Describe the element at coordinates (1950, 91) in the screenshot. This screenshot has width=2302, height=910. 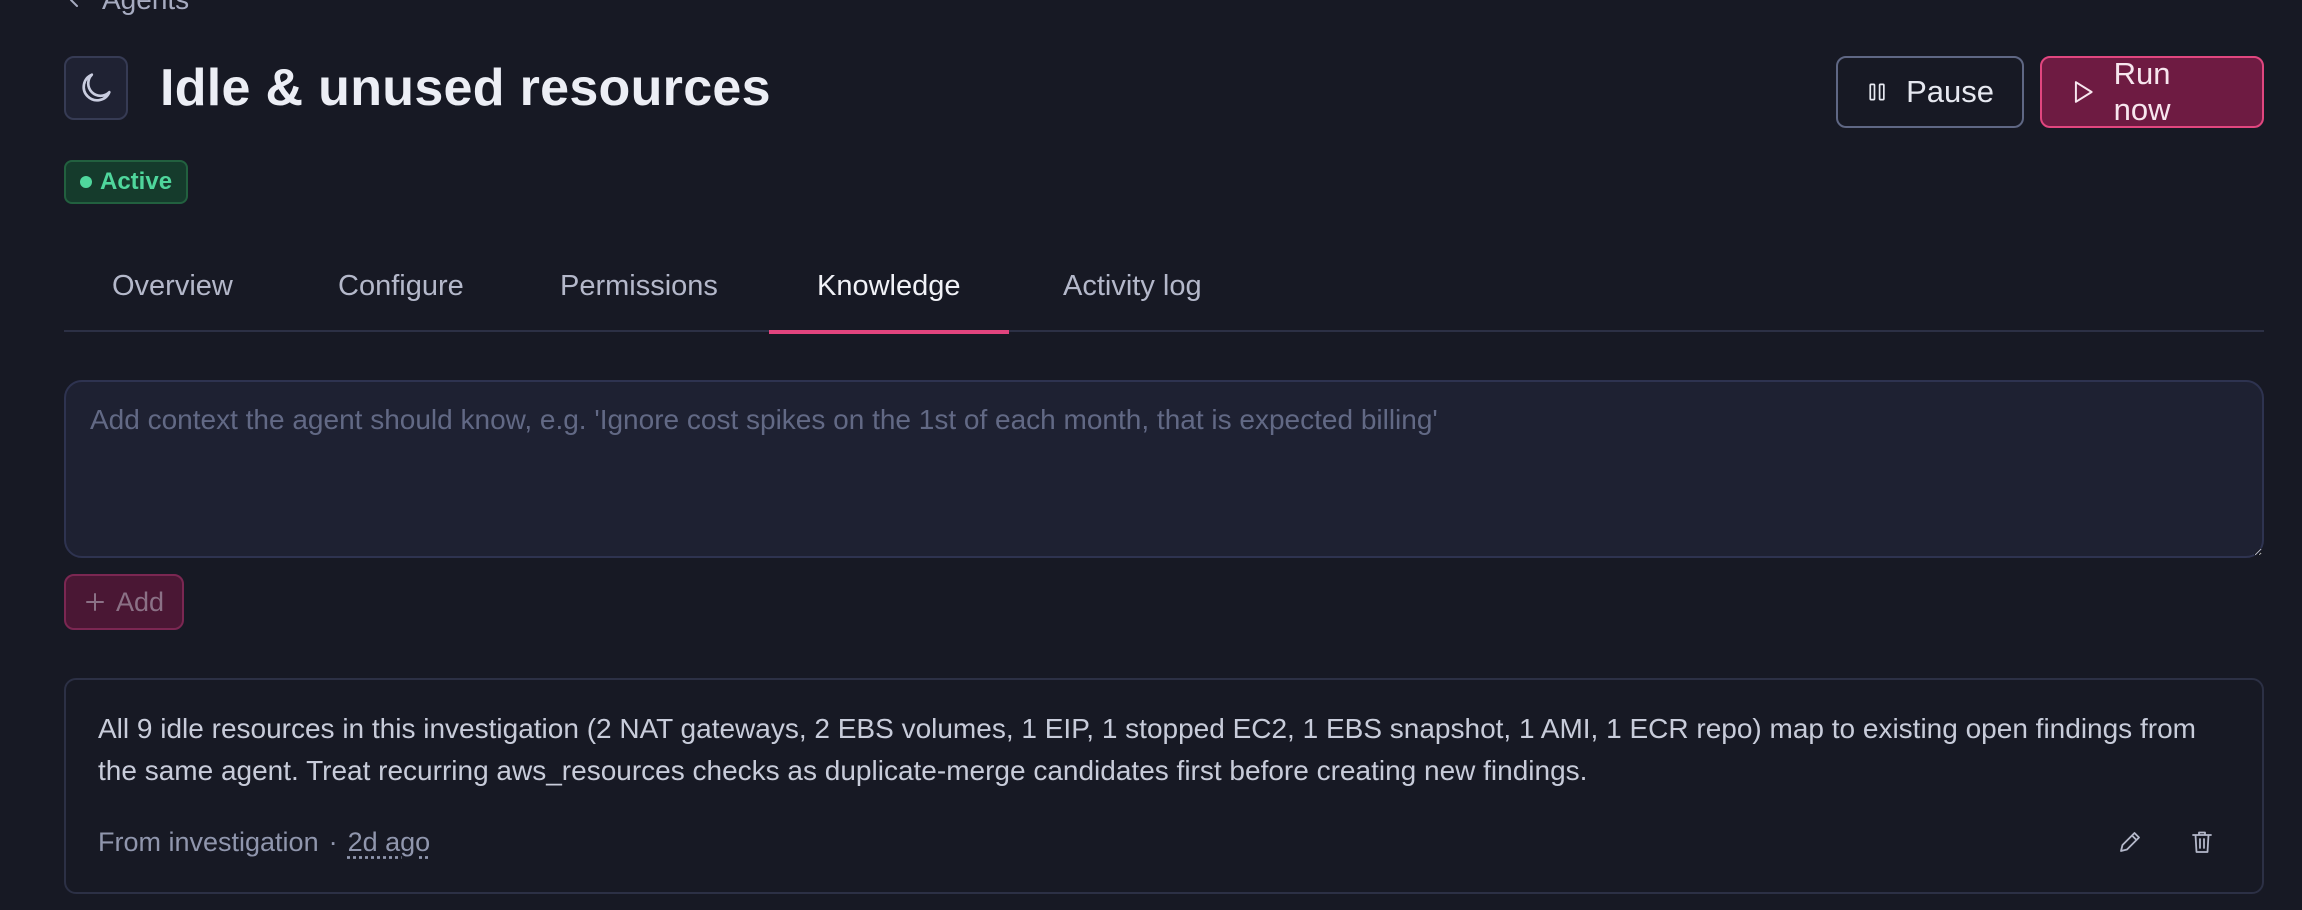
I see `pause-button-label: Pause` at that location.